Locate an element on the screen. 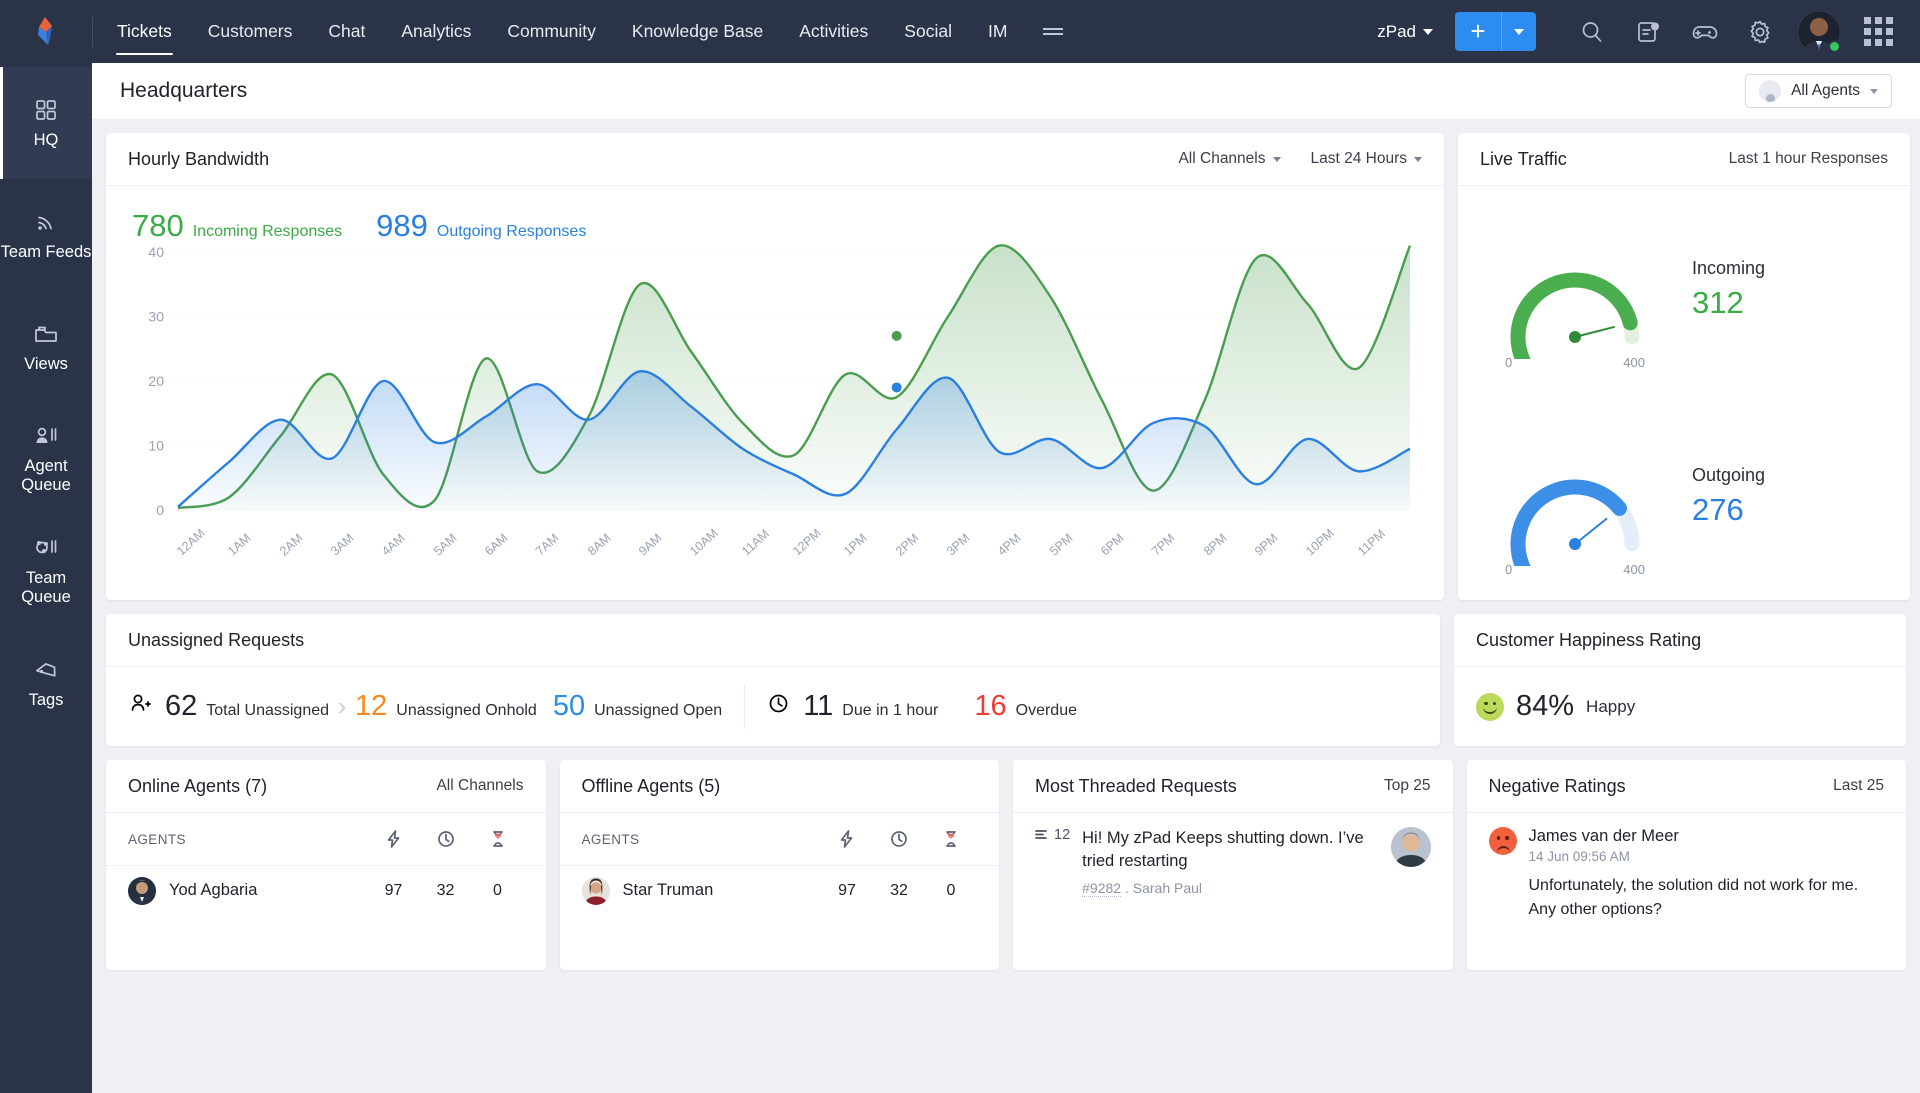  nav-item-tickets: Tickets is located at coordinates (144, 31).